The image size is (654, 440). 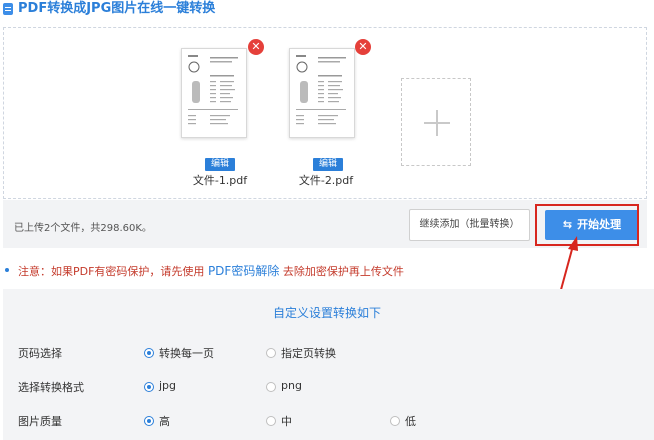 I want to click on option-label: 转换每一页, so click(x=186, y=353).